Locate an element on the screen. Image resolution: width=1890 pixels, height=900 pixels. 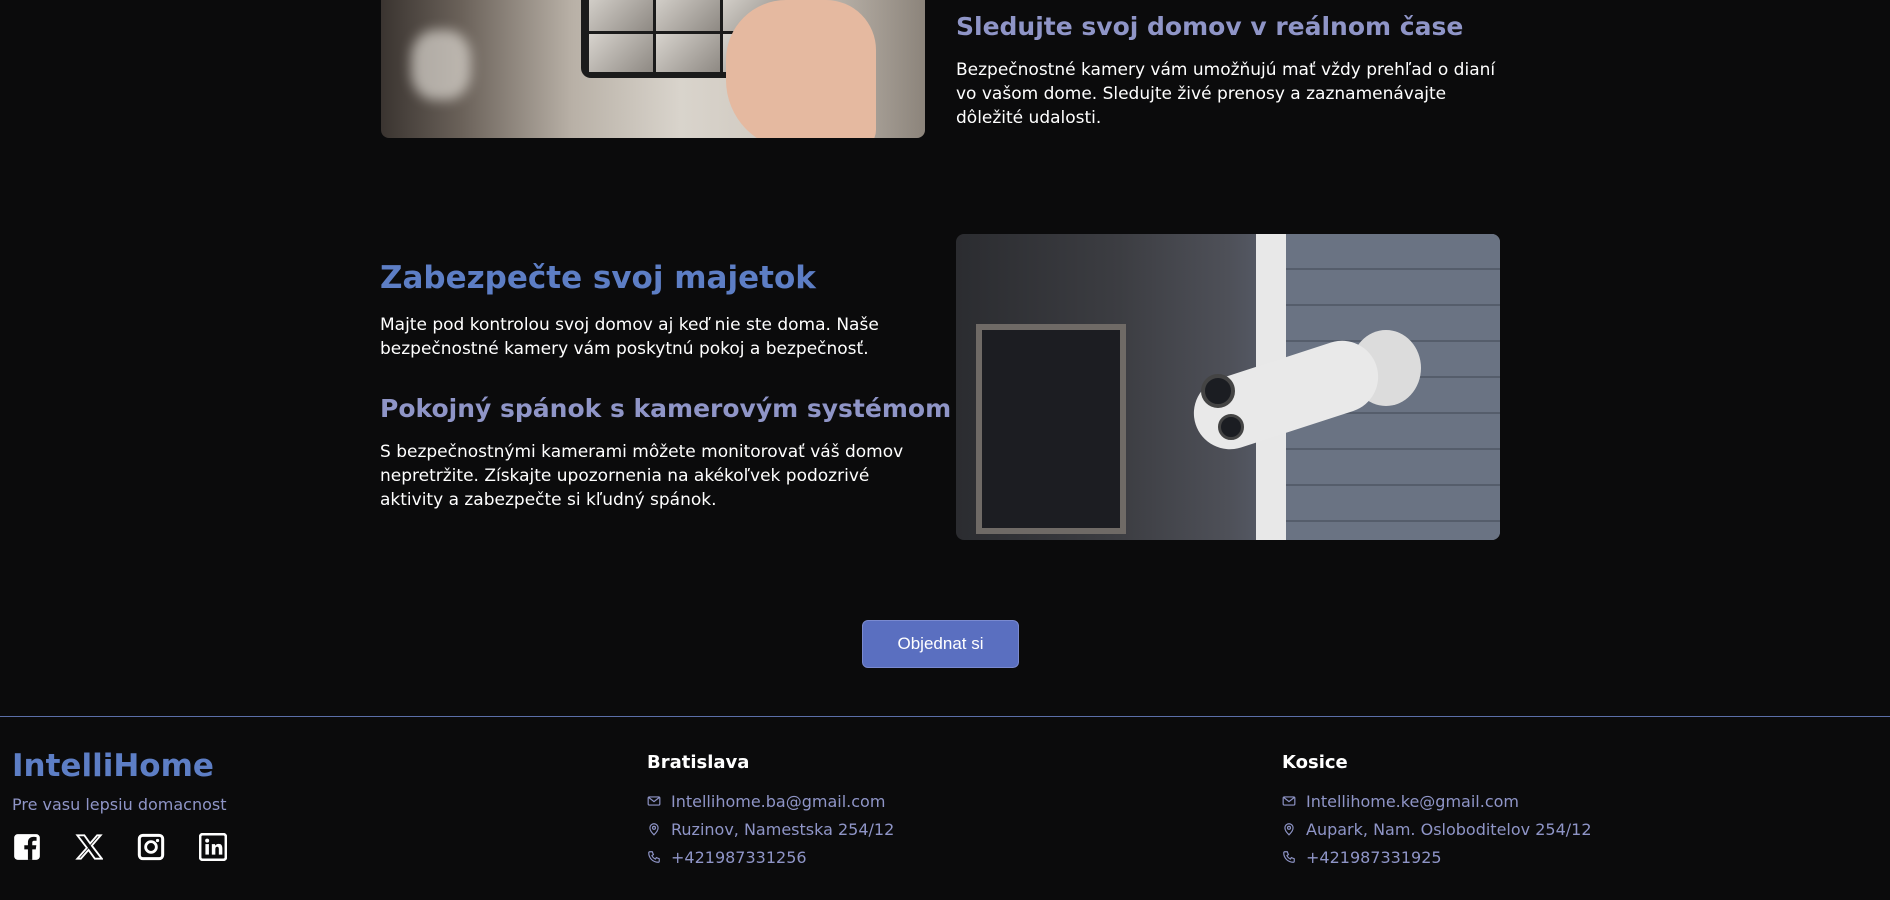
office-phone: +421987331925 is located at coordinates (1374, 857).